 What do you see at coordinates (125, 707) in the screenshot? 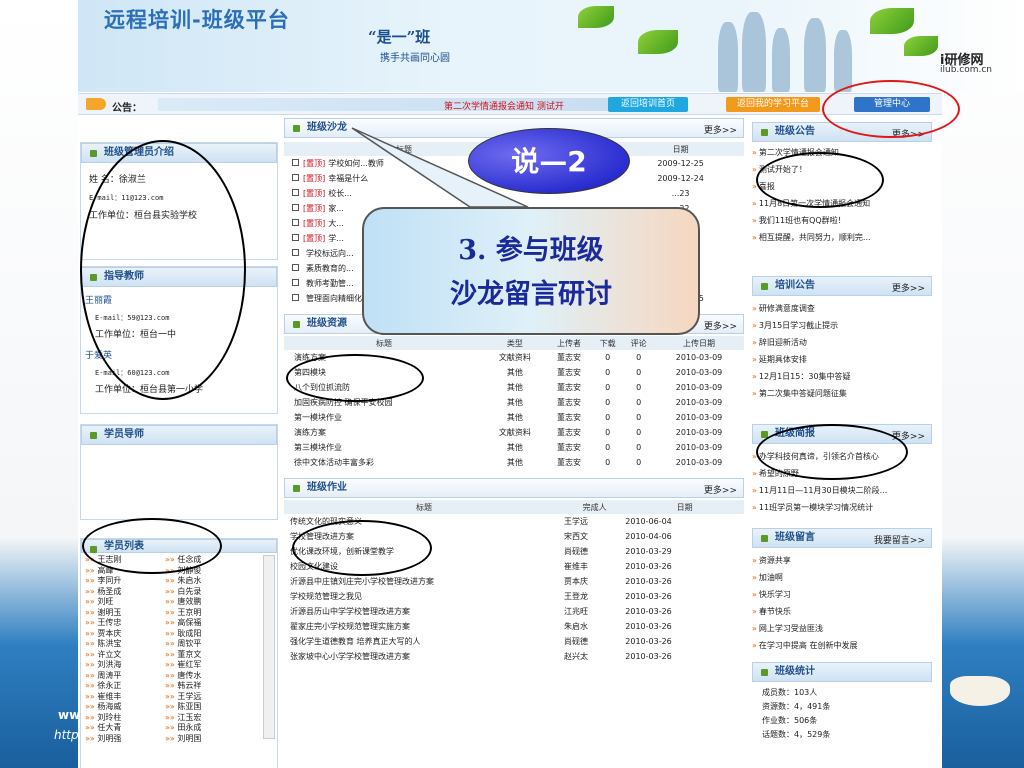
I see `student-name: 杨海威` at bounding box center [125, 707].